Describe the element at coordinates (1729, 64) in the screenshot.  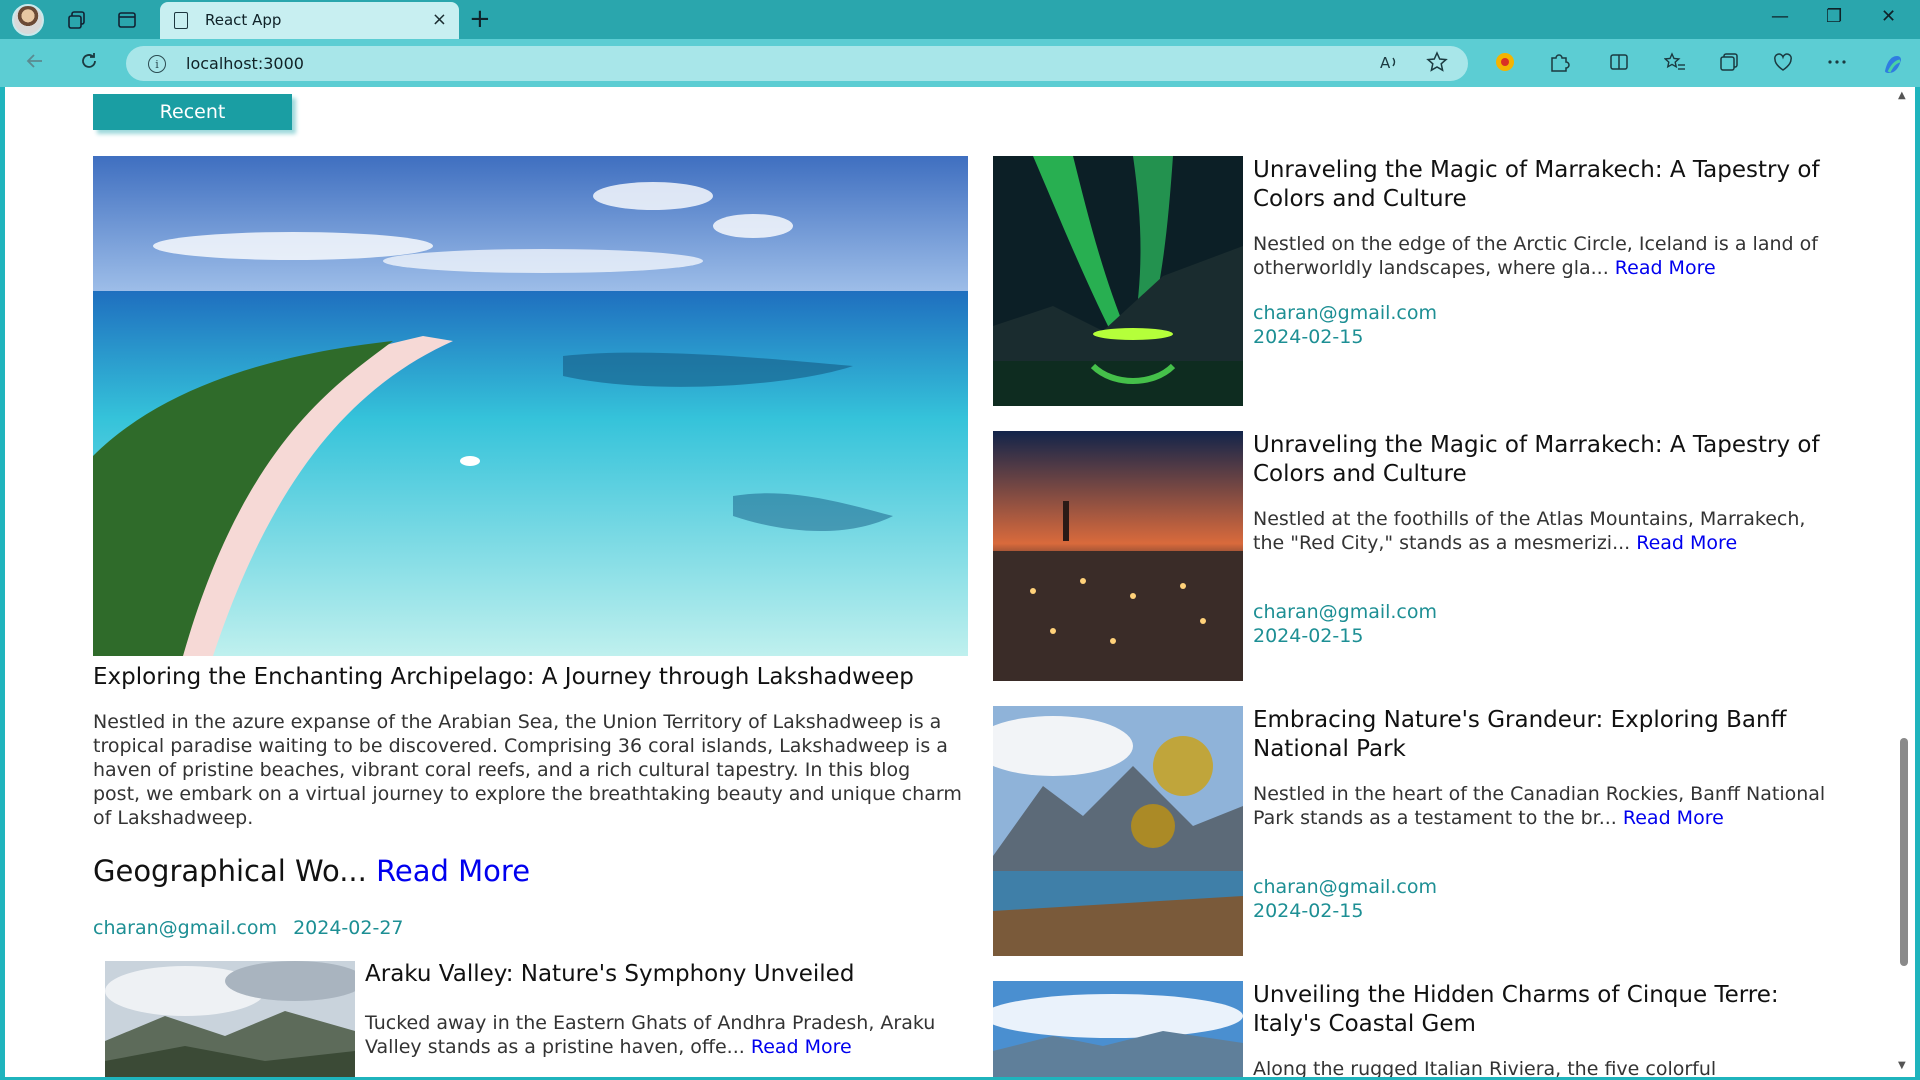
I see `collections-icon` at that location.